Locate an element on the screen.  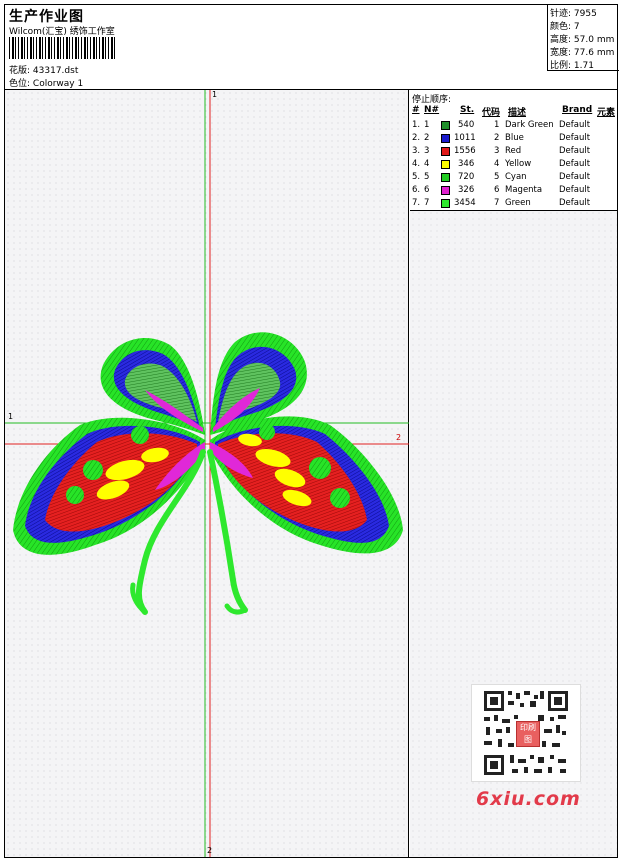
row-code: 3 is located at coordinates (497, 151).